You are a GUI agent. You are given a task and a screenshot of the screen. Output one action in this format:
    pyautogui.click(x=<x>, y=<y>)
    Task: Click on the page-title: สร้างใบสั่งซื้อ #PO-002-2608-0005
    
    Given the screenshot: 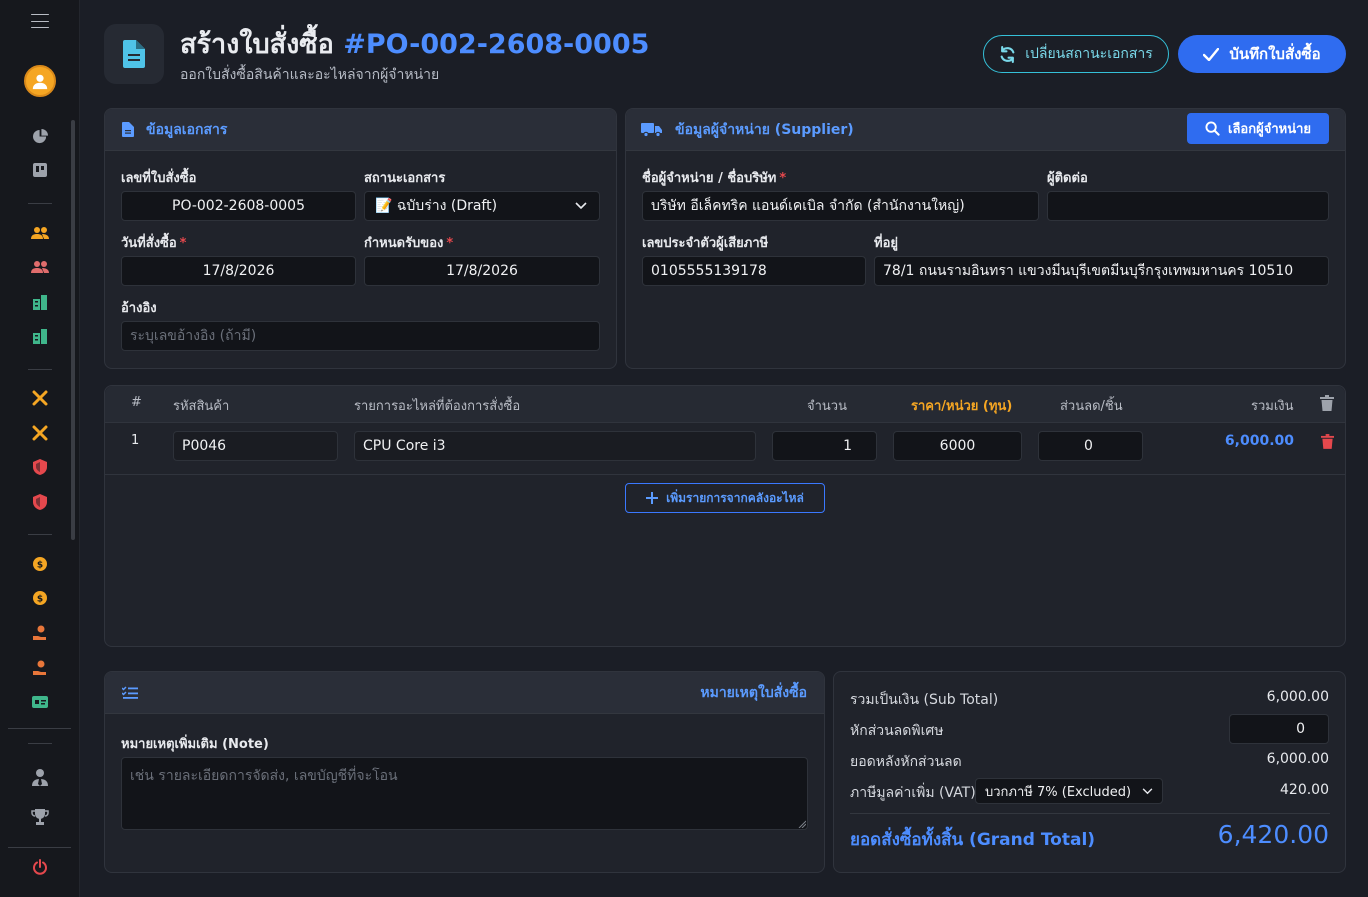 What is the action you would take?
    pyautogui.click(x=414, y=43)
    